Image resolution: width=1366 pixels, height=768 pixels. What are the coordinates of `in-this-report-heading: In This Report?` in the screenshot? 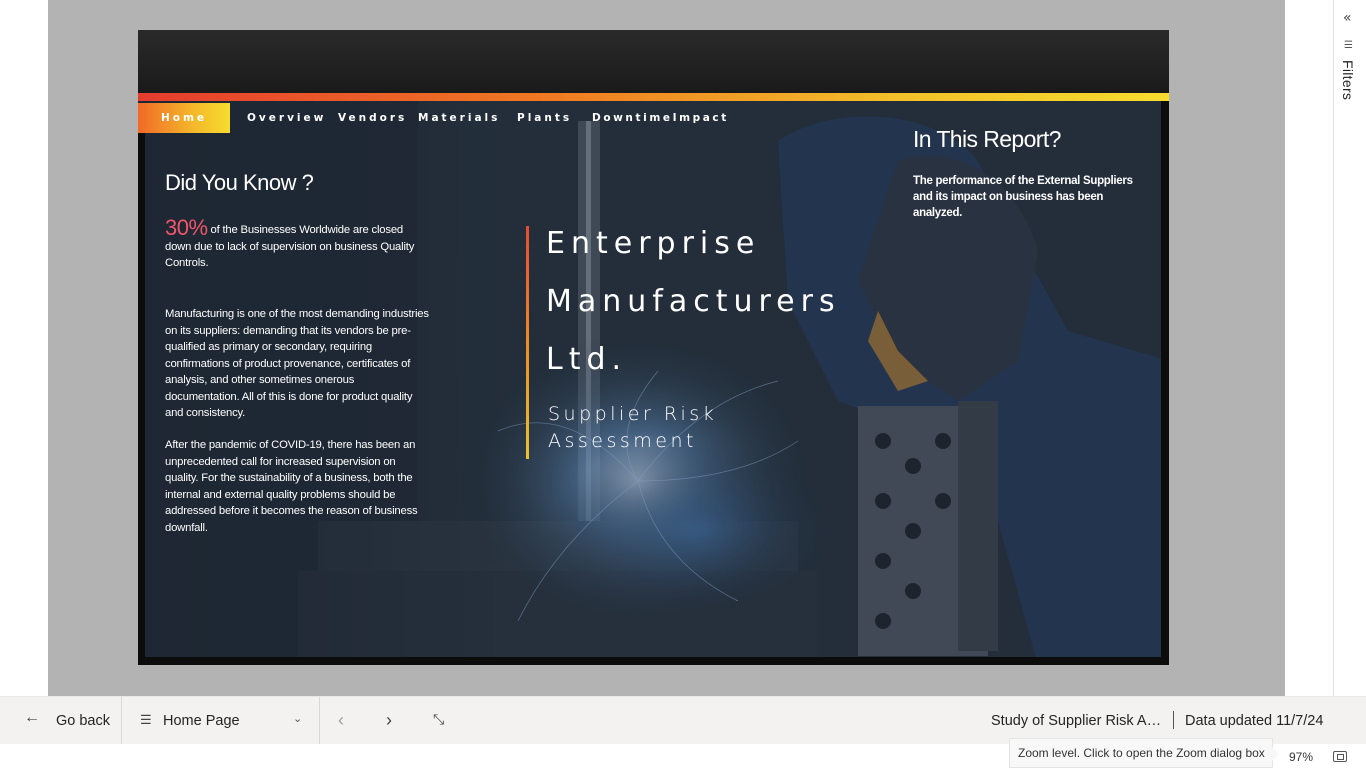 It's located at (987, 139).